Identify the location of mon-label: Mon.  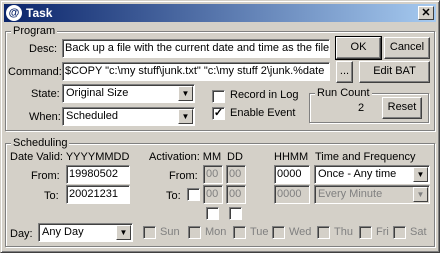
(216, 232).